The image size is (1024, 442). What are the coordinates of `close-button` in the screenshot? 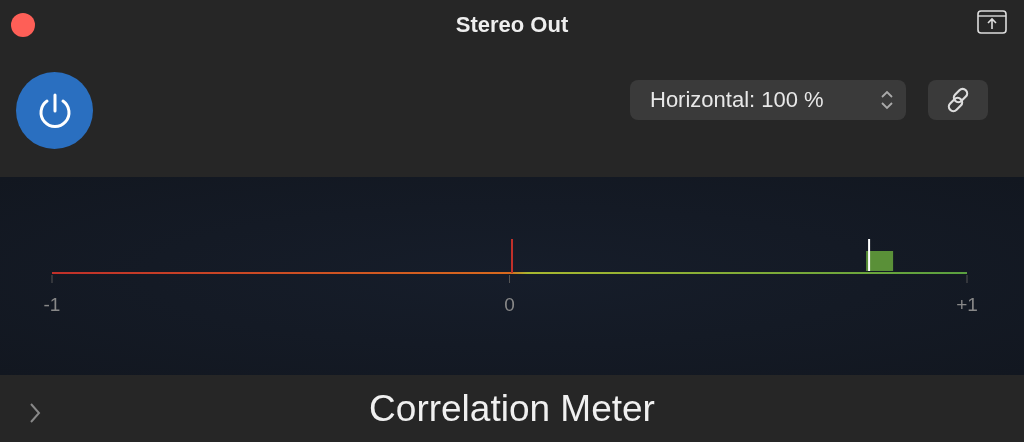 It's located at (23, 25).